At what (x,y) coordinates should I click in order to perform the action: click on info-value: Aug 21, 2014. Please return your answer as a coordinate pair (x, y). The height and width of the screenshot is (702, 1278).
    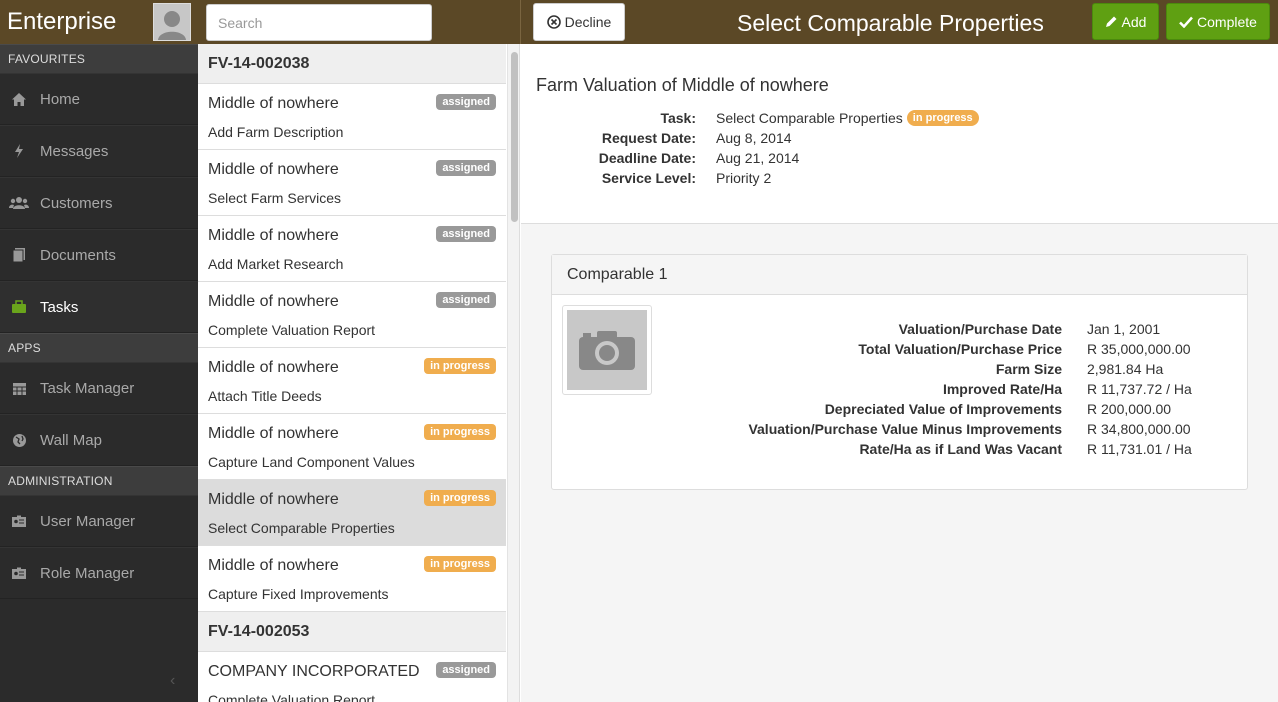
    Looking at the image, I should click on (758, 158).